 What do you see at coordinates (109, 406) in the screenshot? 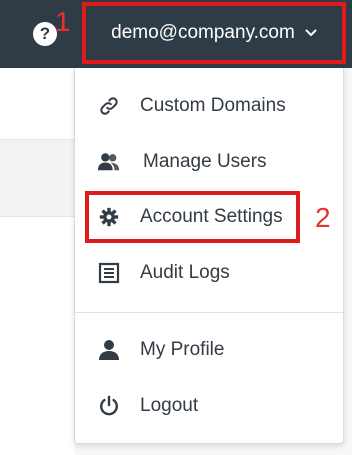
I see `power-icon` at bounding box center [109, 406].